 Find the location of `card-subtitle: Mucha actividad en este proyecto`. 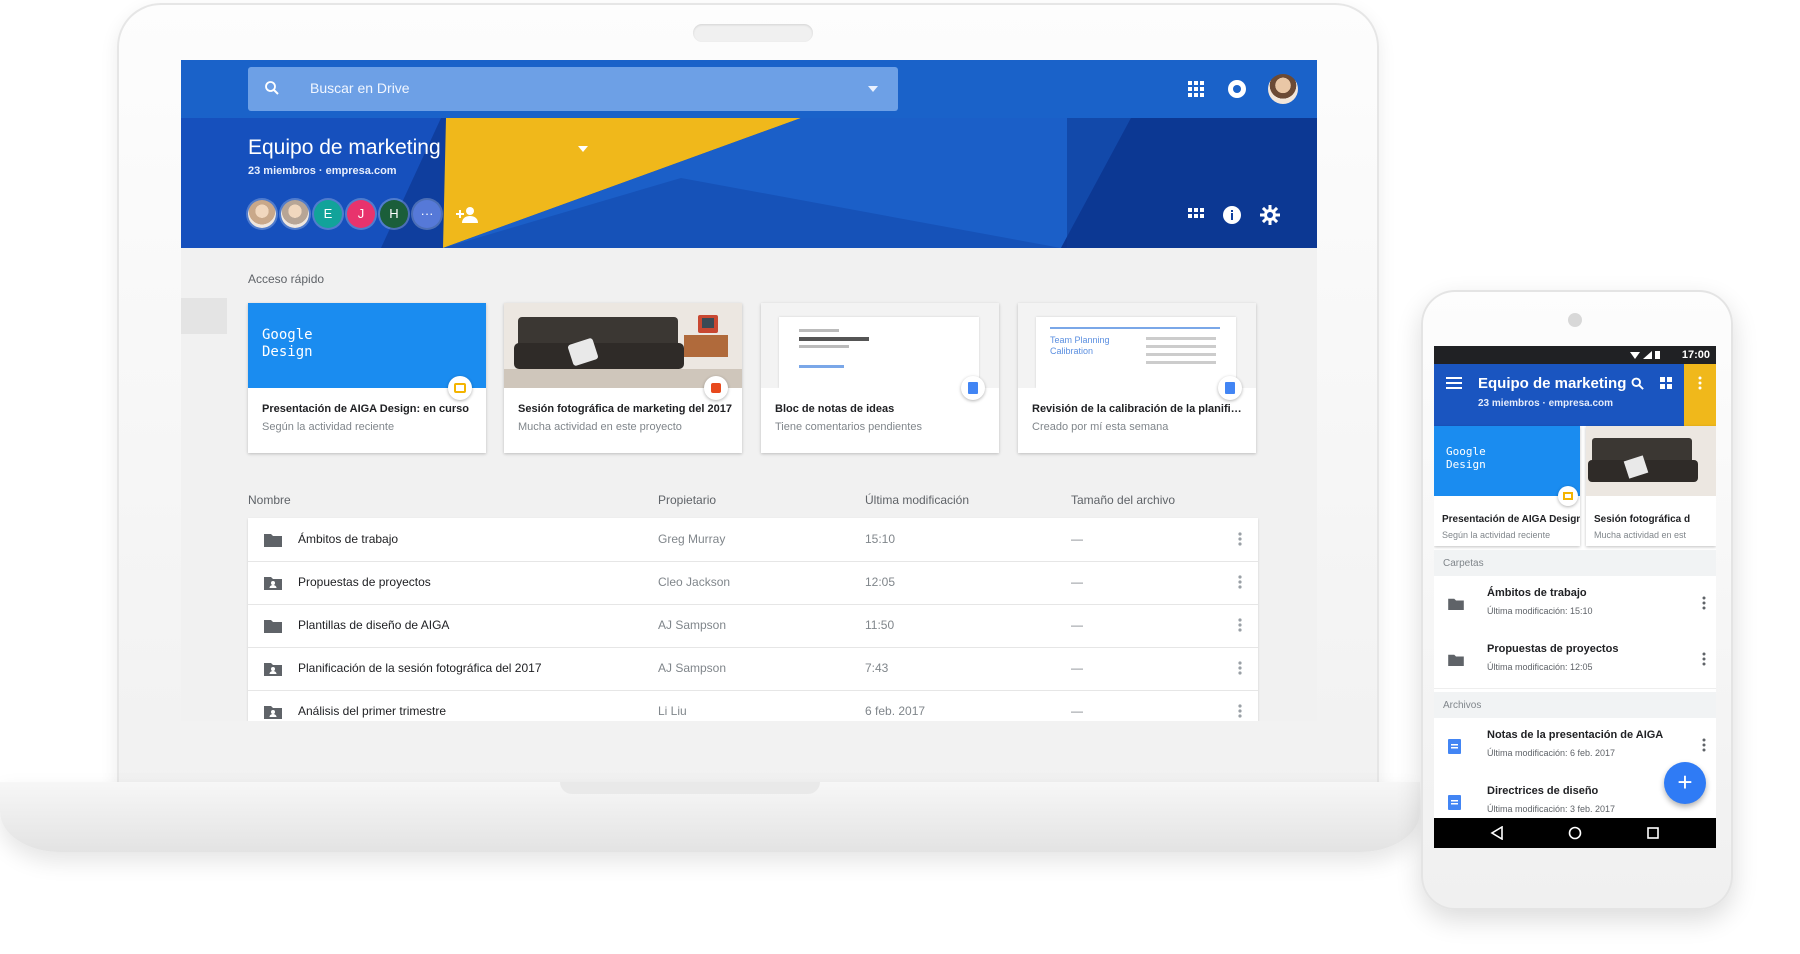

card-subtitle: Mucha actividad en este proyecto is located at coordinates (600, 427).